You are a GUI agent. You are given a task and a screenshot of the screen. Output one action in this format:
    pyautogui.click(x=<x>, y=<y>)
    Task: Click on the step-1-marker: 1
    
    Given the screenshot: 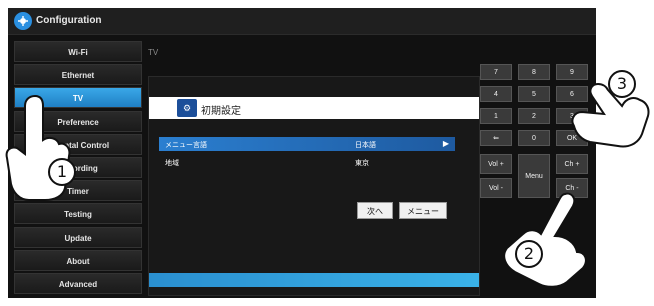 What is the action you would take?
    pyautogui.click(x=62, y=172)
    